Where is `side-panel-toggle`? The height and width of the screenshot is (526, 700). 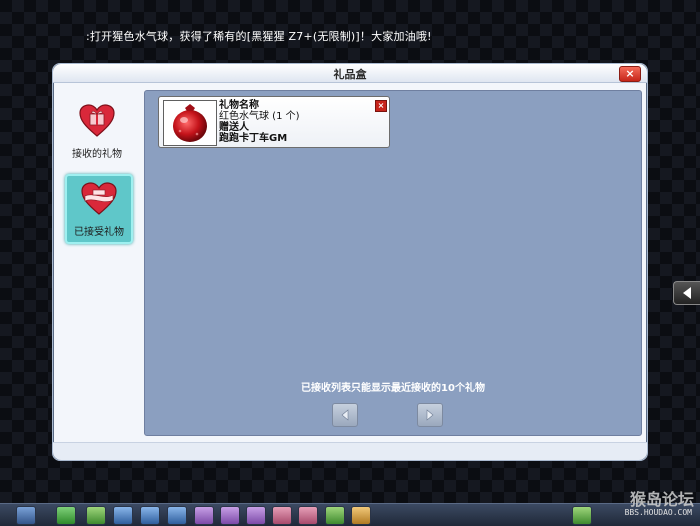 side-panel-toggle is located at coordinates (686, 293).